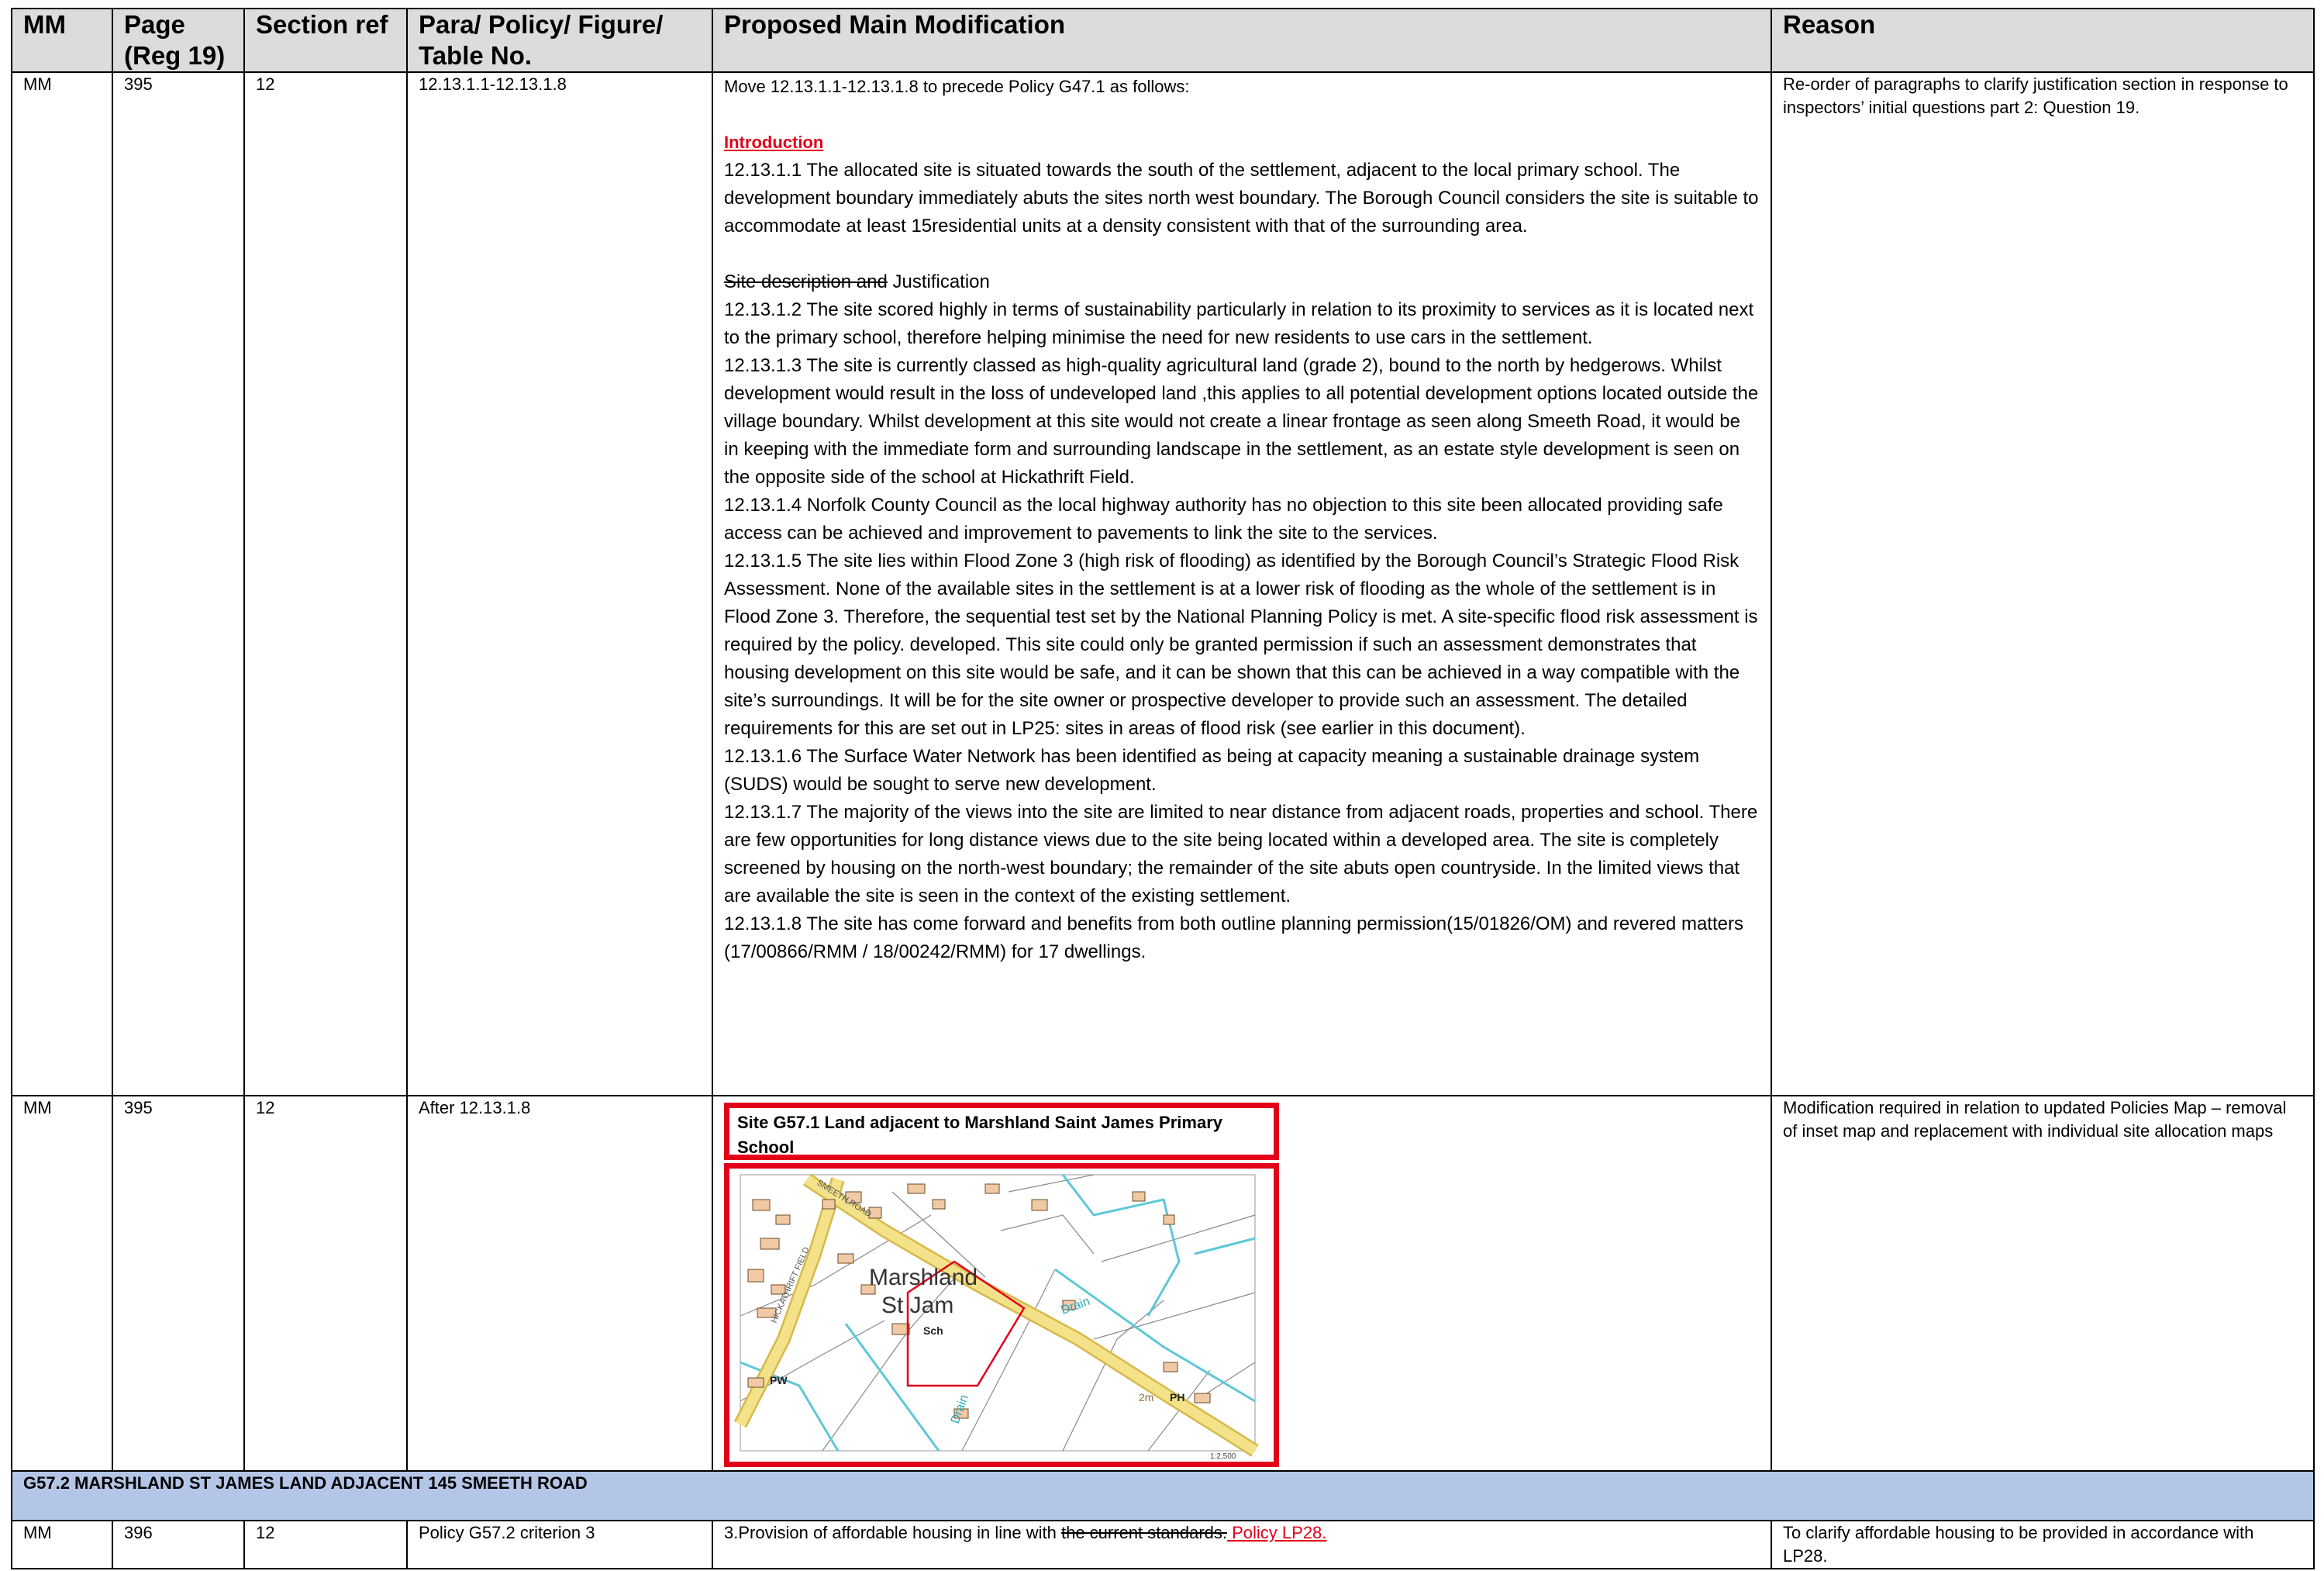 The image size is (2324, 1571). I want to click on row-para: After 12.13.1.8, so click(559, 1283).